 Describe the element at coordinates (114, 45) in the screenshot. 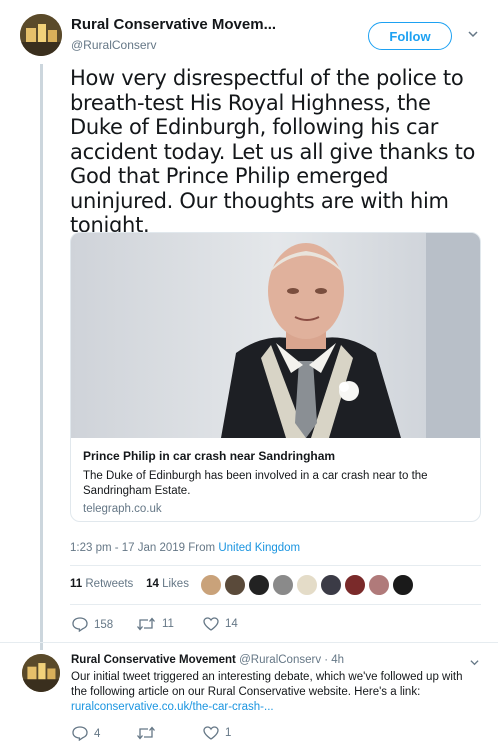

I see `author-handle: @RuralConserv` at that location.